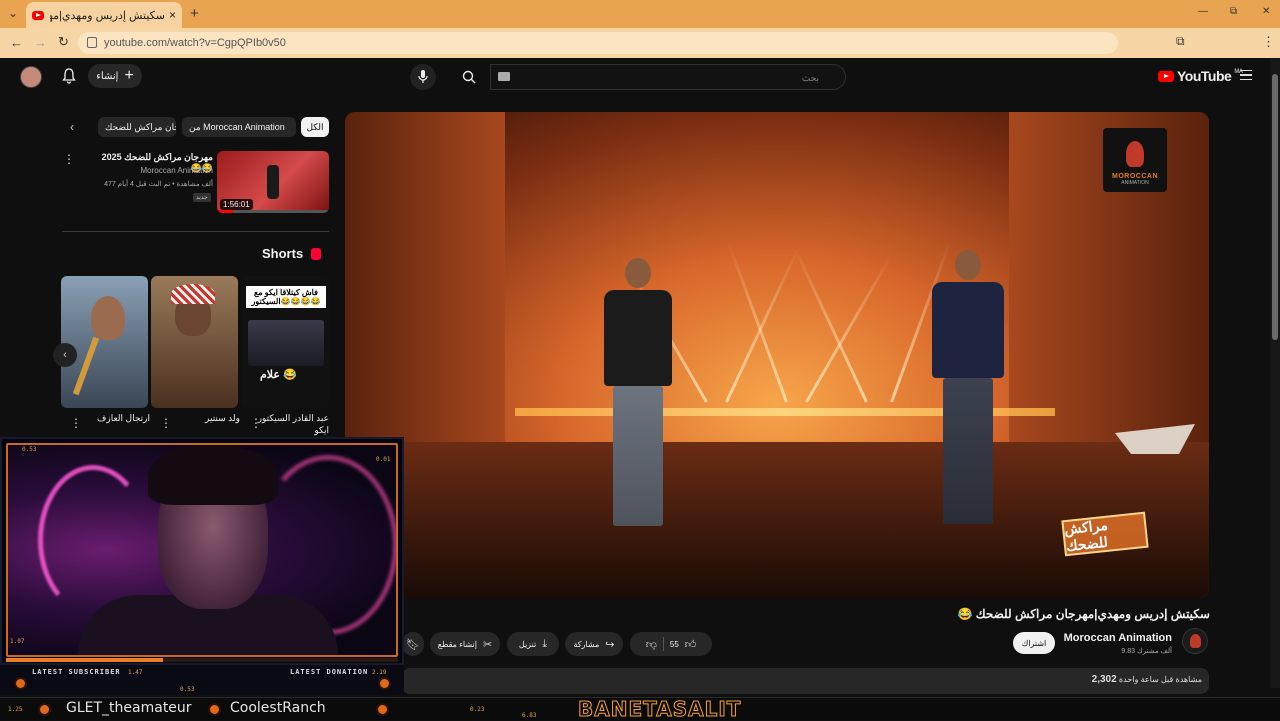 The height and width of the screenshot is (721, 1280). Describe the element at coordinates (137, 127) in the screenshot. I see `chip-related-topic: مهرجان مراكش للضحك` at that location.